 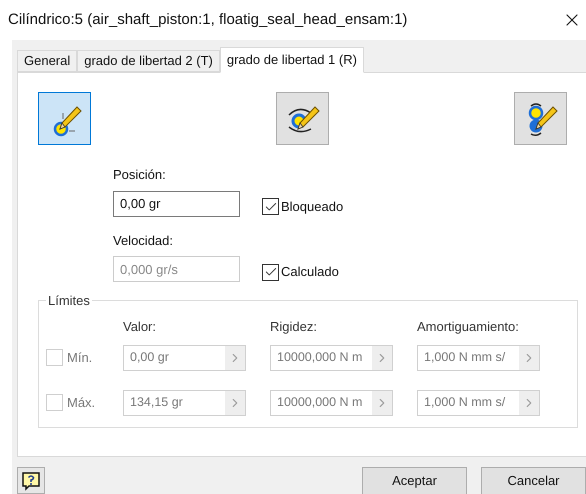 What do you see at coordinates (184, 357) in the screenshot?
I see `limit-field: 0,00 gr` at bounding box center [184, 357].